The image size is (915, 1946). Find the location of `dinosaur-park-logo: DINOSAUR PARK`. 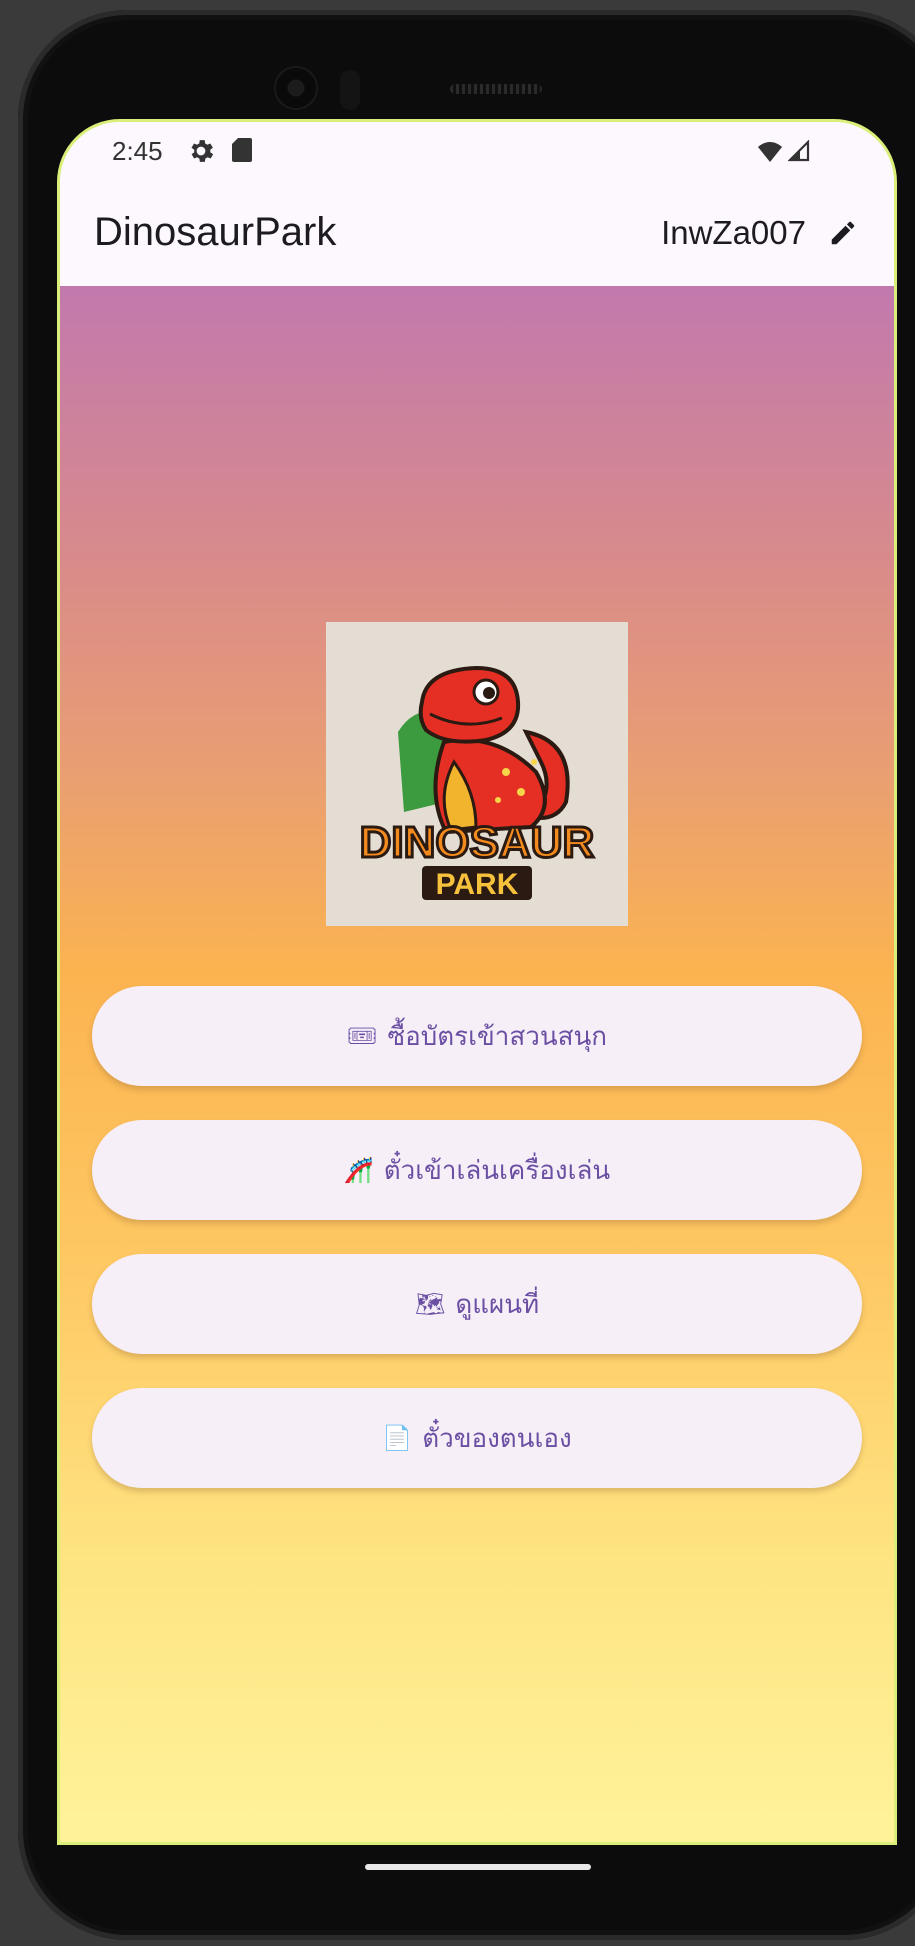

dinosaur-park-logo: DINOSAUR PARK is located at coordinates (477, 774).